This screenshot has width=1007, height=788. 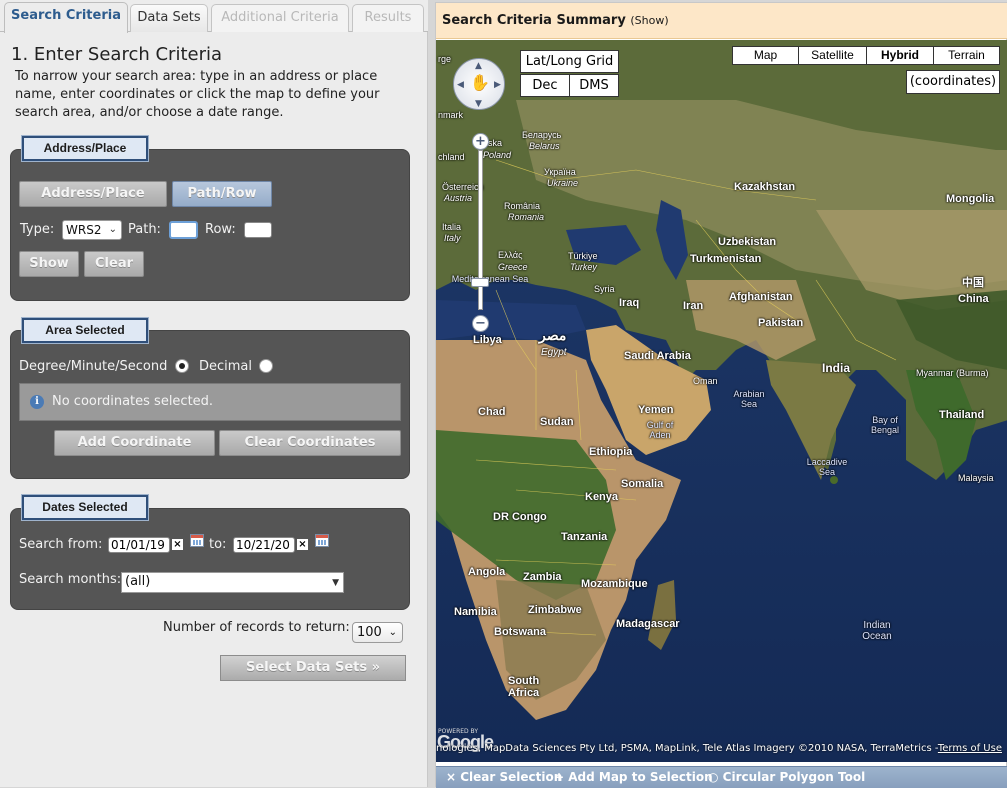 What do you see at coordinates (37, 402) in the screenshot?
I see `info-icon: i` at bounding box center [37, 402].